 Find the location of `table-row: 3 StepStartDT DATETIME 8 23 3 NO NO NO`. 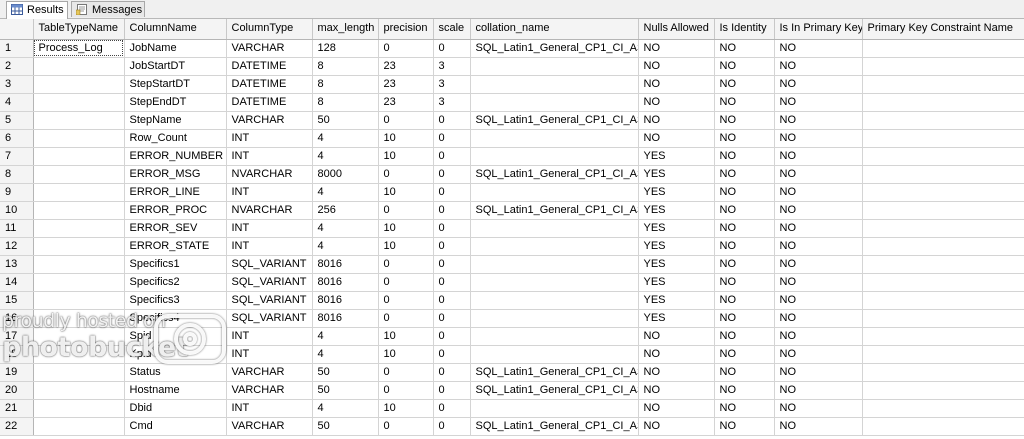

table-row: 3 StepStartDT DATETIME 8 23 3 NO NO NO is located at coordinates (512, 84).